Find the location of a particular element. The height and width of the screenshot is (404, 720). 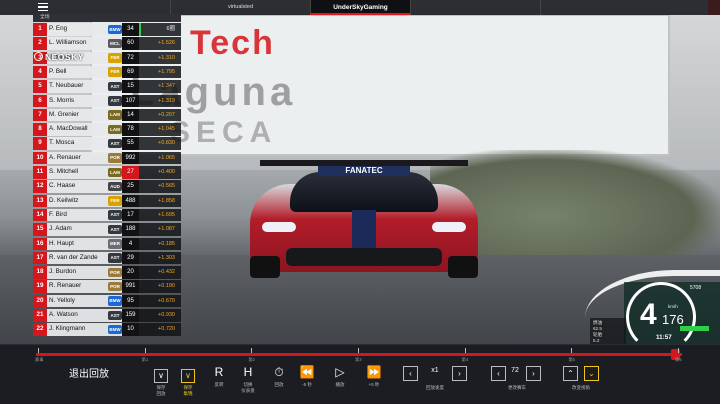

rewind-r-label: 反转 is located at coordinates (219, 384).